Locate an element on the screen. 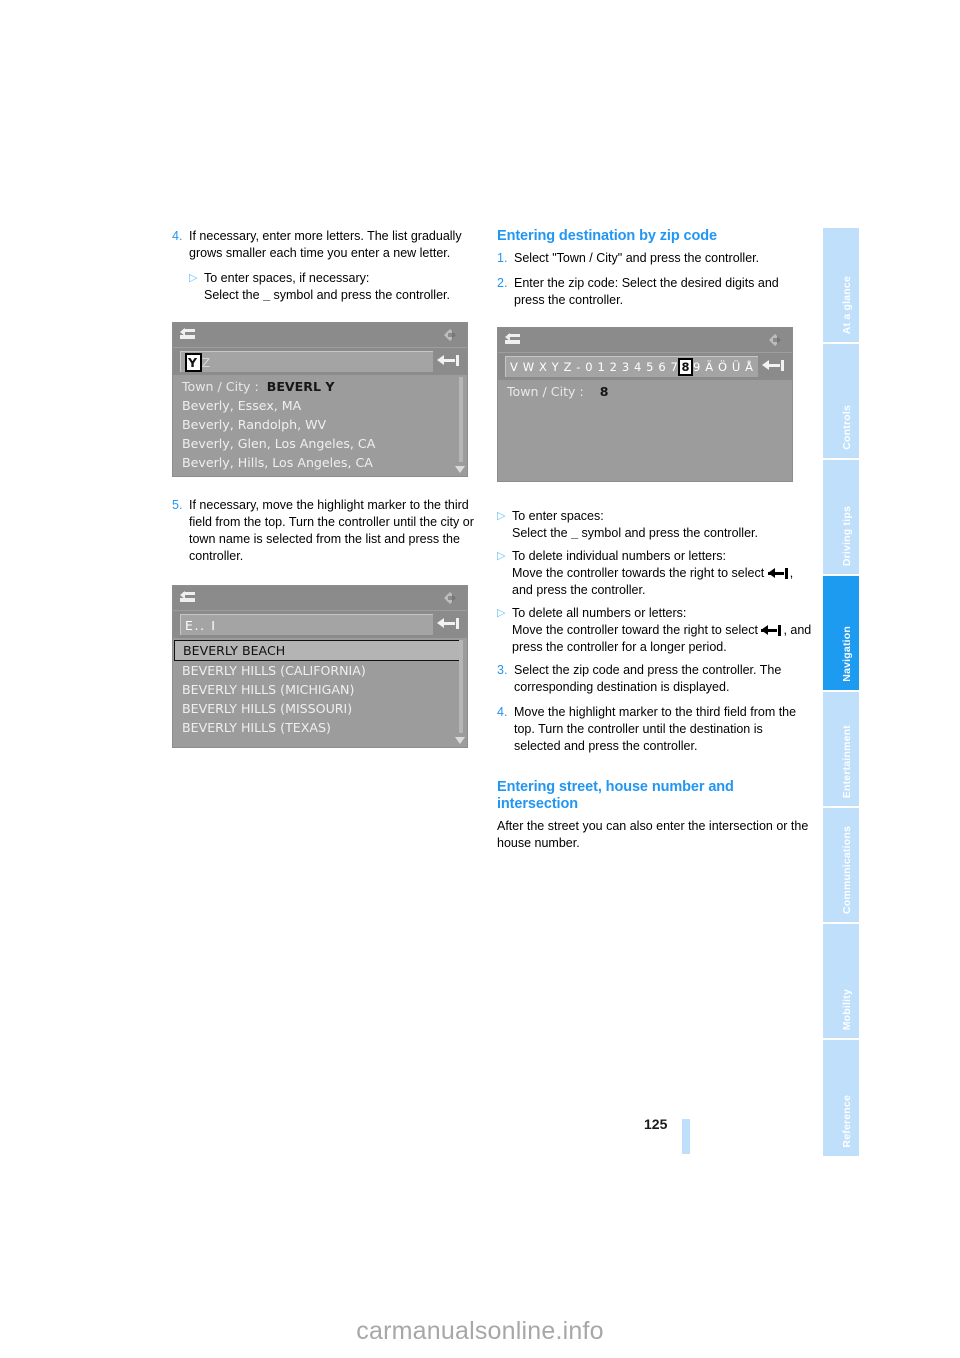  step-number: 5. is located at coordinates (177, 505).